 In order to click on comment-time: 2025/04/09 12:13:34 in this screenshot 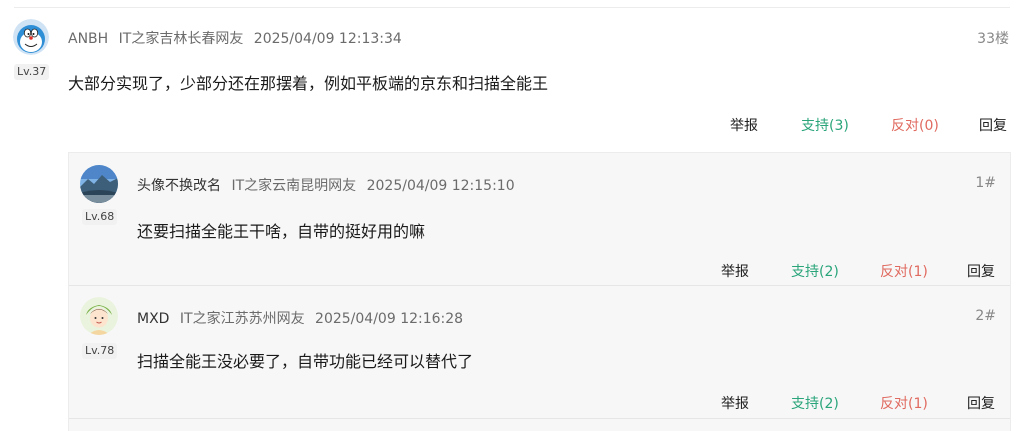, I will do `click(327, 39)`.